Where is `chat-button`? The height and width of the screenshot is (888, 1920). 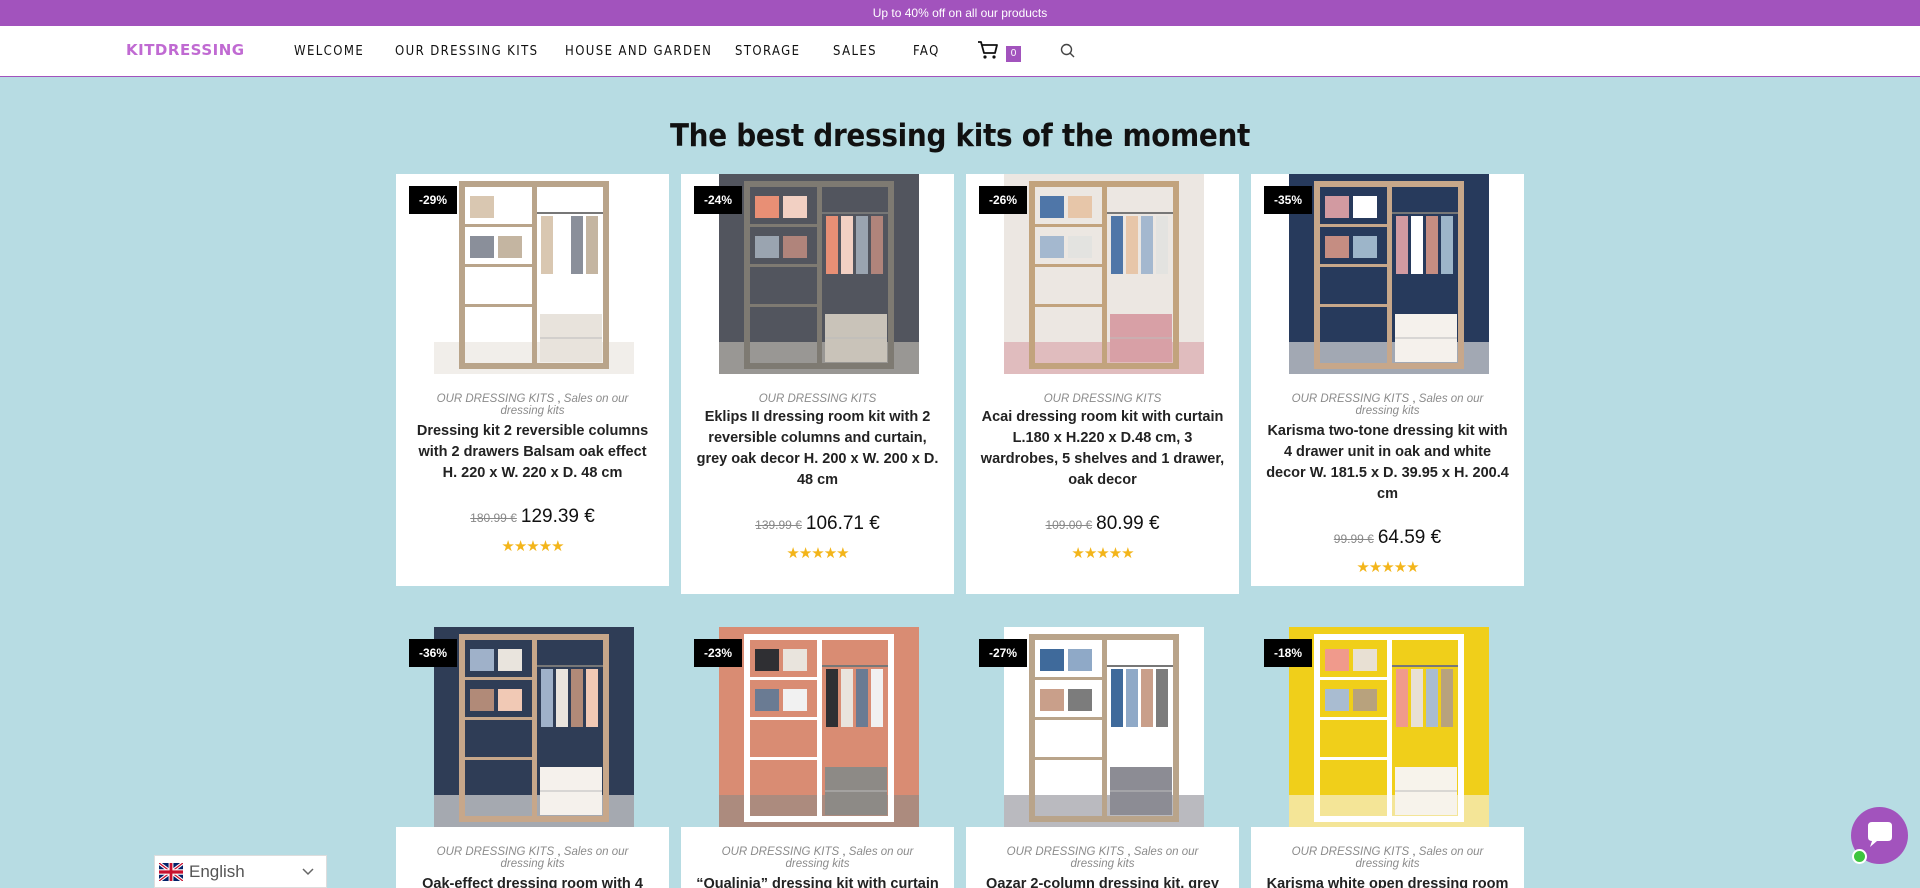 chat-button is located at coordinates (1879, 835).